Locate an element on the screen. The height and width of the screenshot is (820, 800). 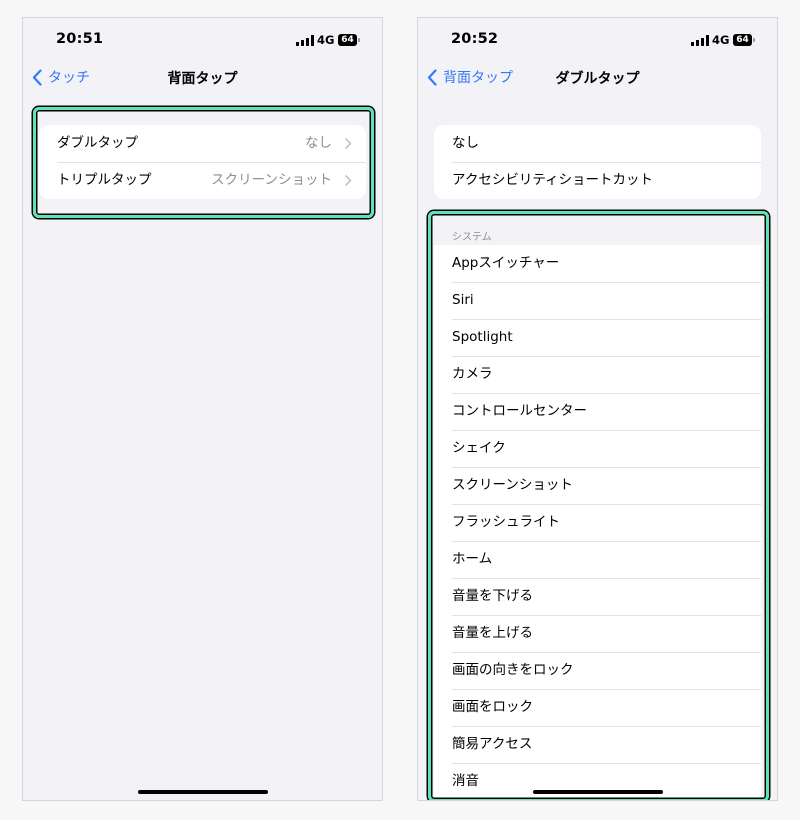
list-item: 画面の向きをロック is located at coordinates (597, 670).